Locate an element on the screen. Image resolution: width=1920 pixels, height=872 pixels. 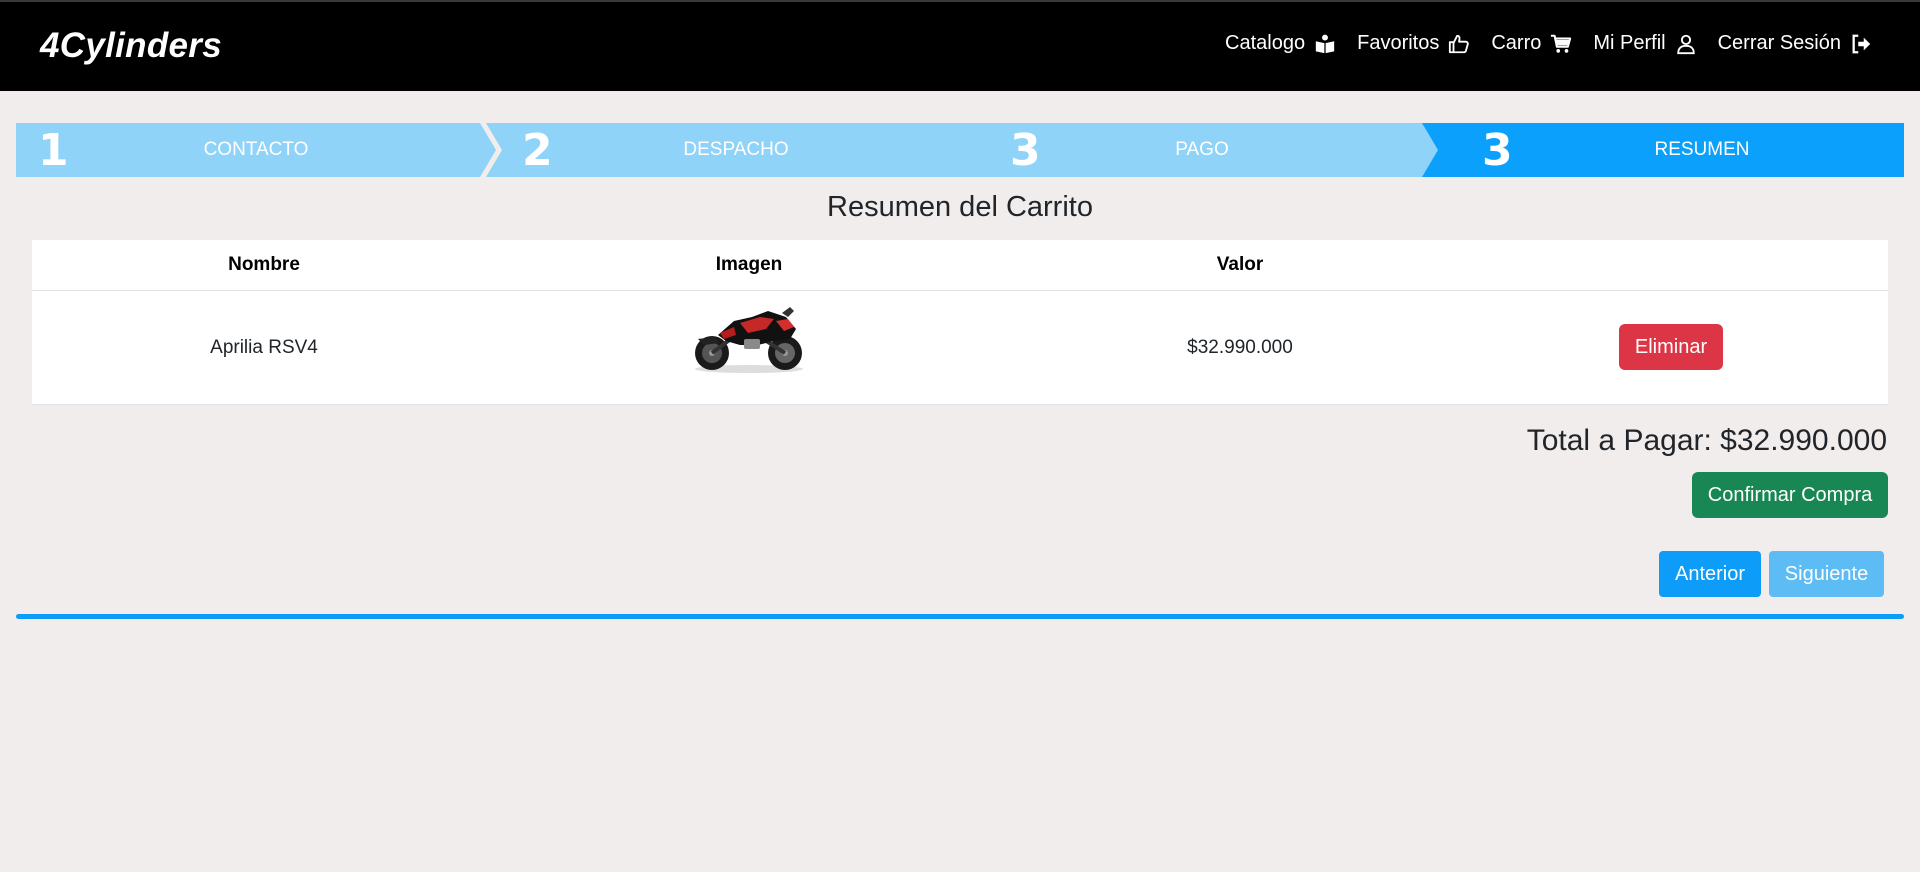
column-header-nombre: Nombre is located at coordinates (264, 264).